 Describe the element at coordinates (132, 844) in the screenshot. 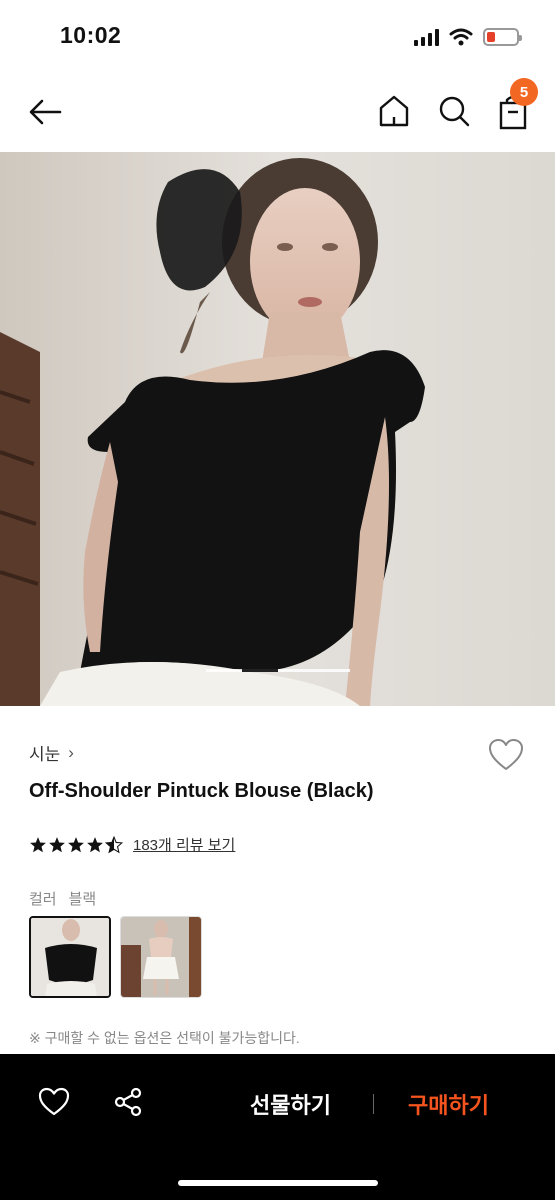

I see `rating-row: 183개 리뷰 보기` at that location.